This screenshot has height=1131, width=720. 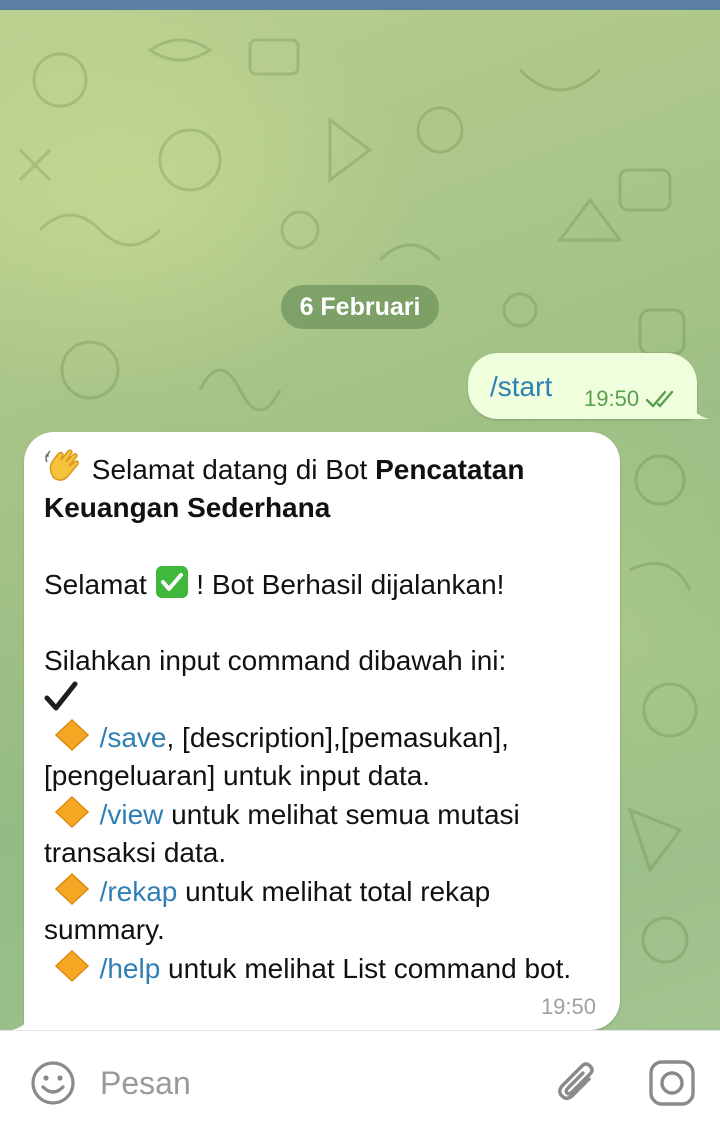 What do you see at coordinates (61, 696) in the screenshot?
I see `heavy-check-mark-icon` at bounding box center [61, 696].